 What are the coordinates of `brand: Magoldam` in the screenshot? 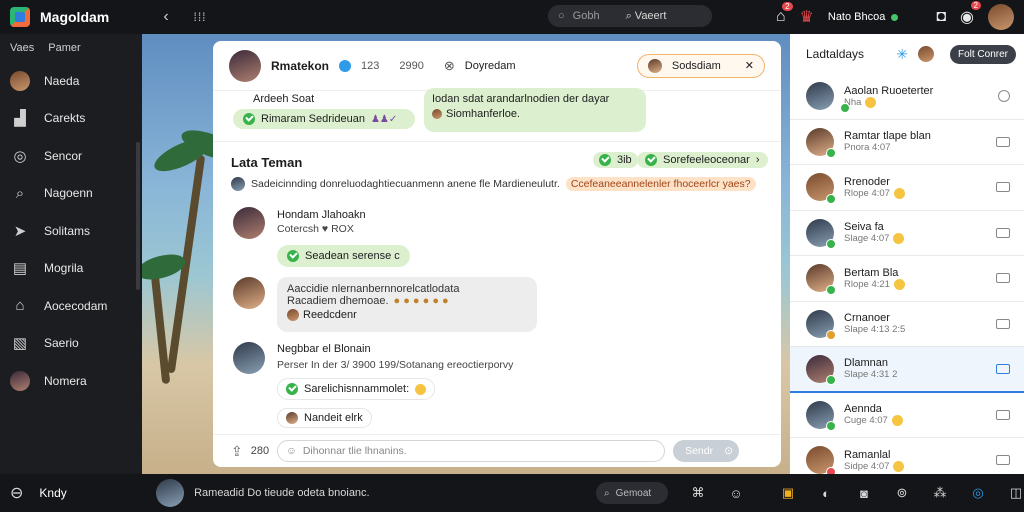 It's located at (75, 17).